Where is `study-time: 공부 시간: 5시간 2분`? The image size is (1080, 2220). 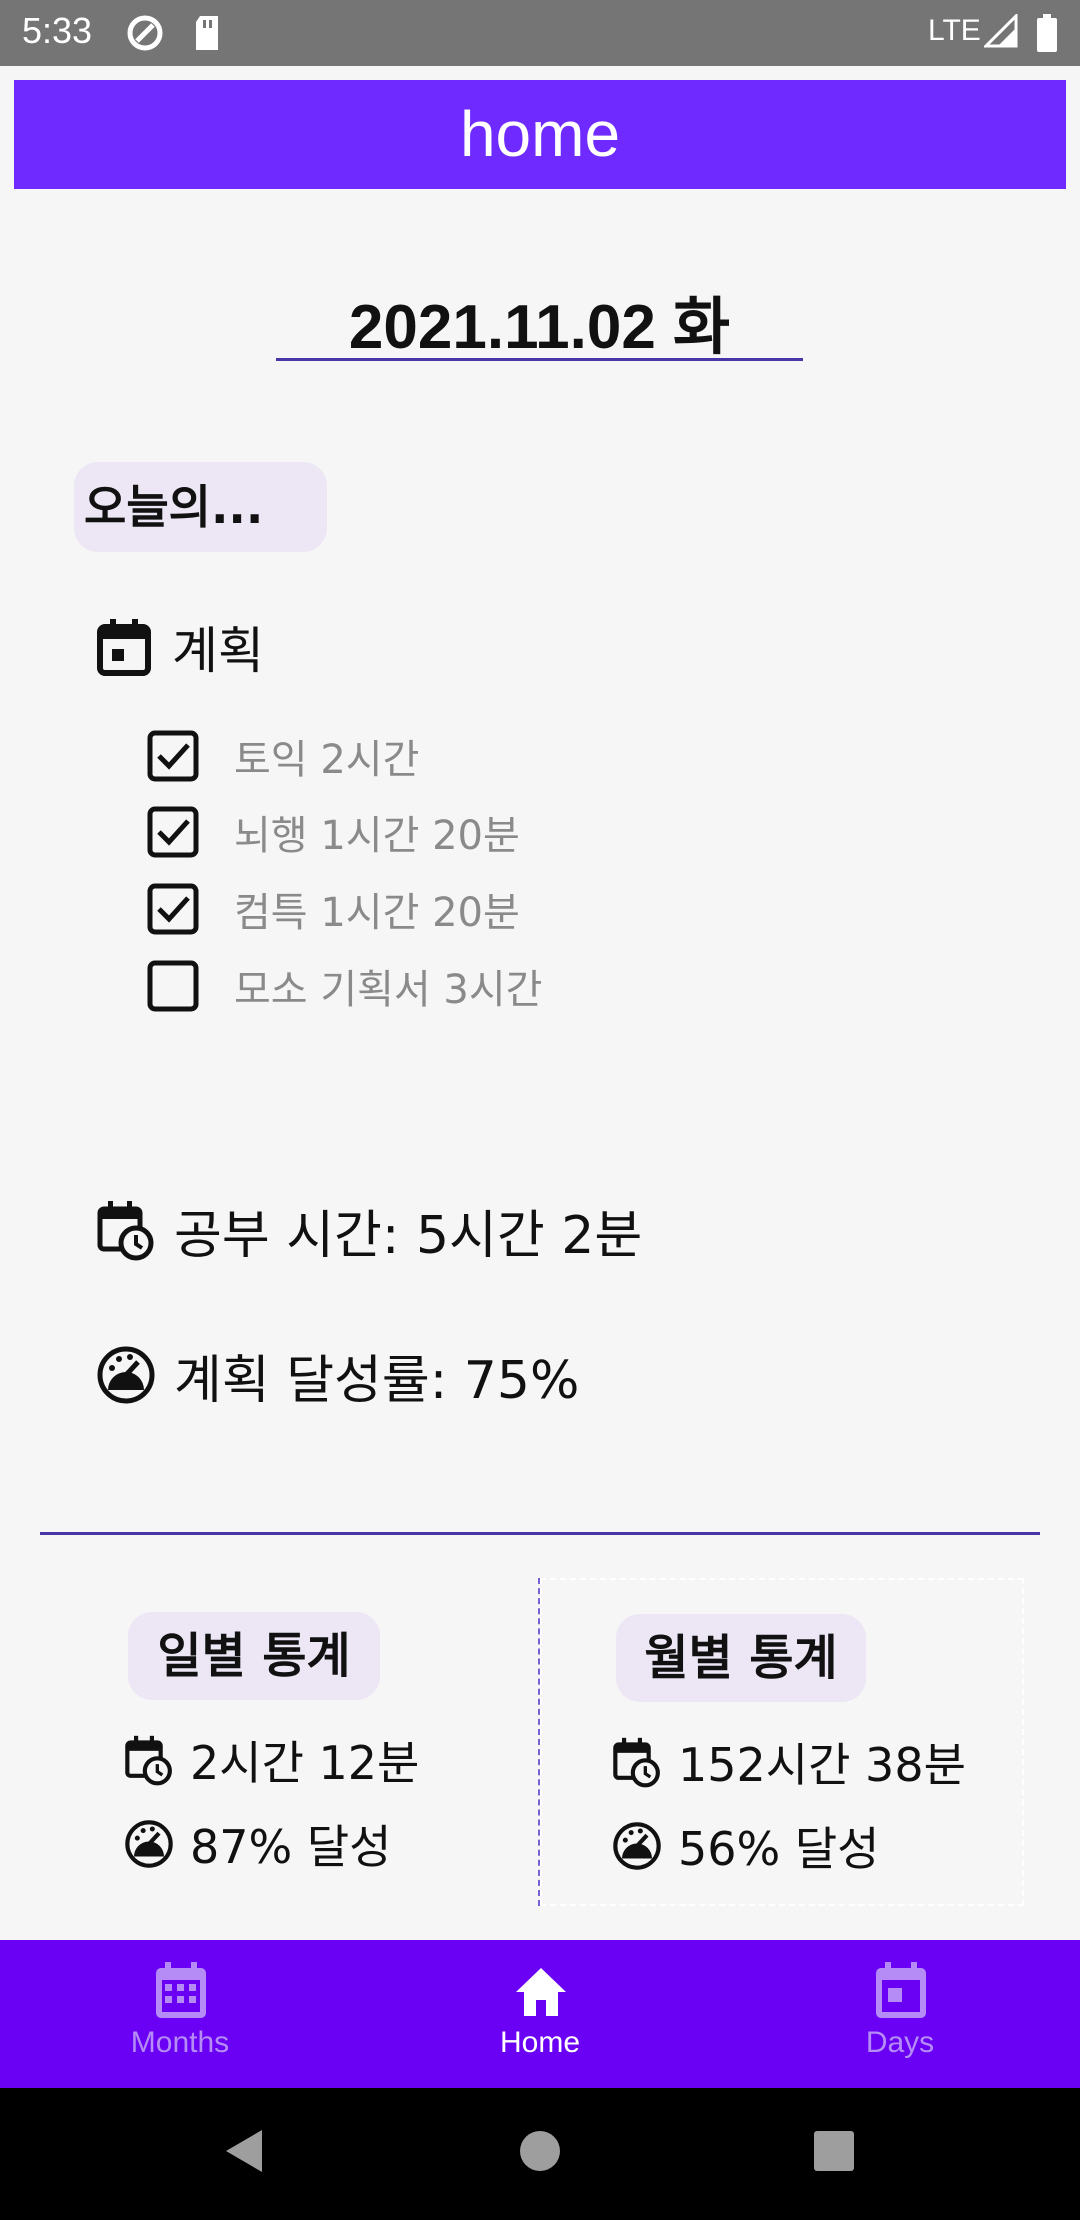 study-time: 공부 시간: 5시간 2분 is located at coordinates (369, 1230).